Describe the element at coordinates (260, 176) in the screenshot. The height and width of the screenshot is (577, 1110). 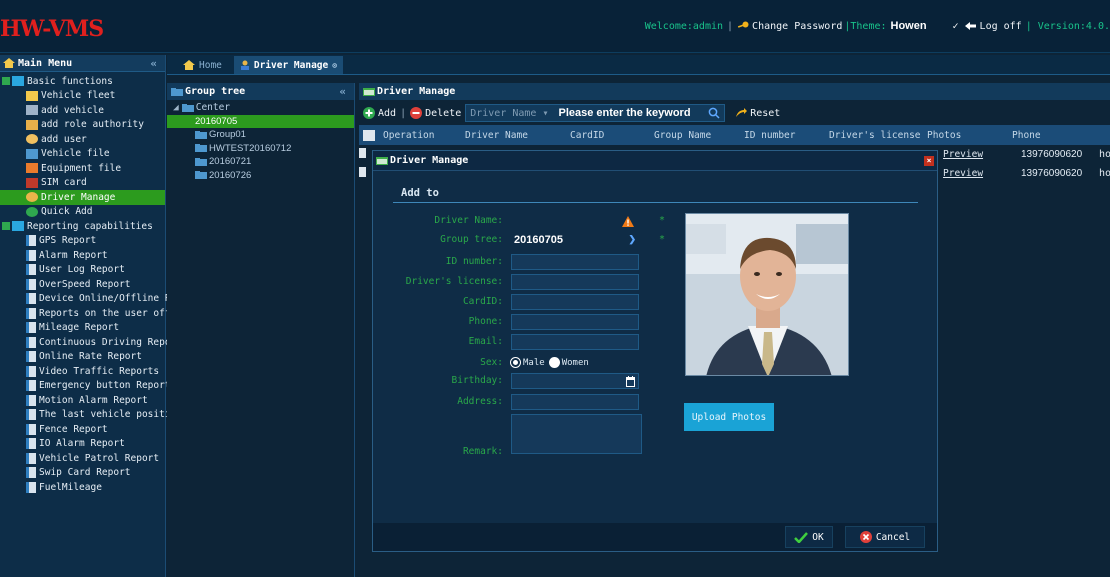
I see `group-node: 20160726` at that location.